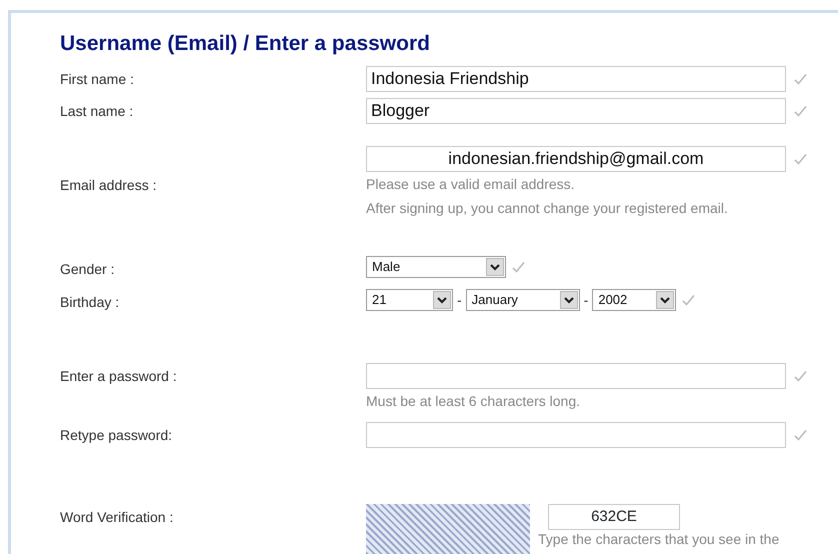 The height and width of the screenshot is (554, 838). I want to click on verification-field: 632CE, so click(614, 517).